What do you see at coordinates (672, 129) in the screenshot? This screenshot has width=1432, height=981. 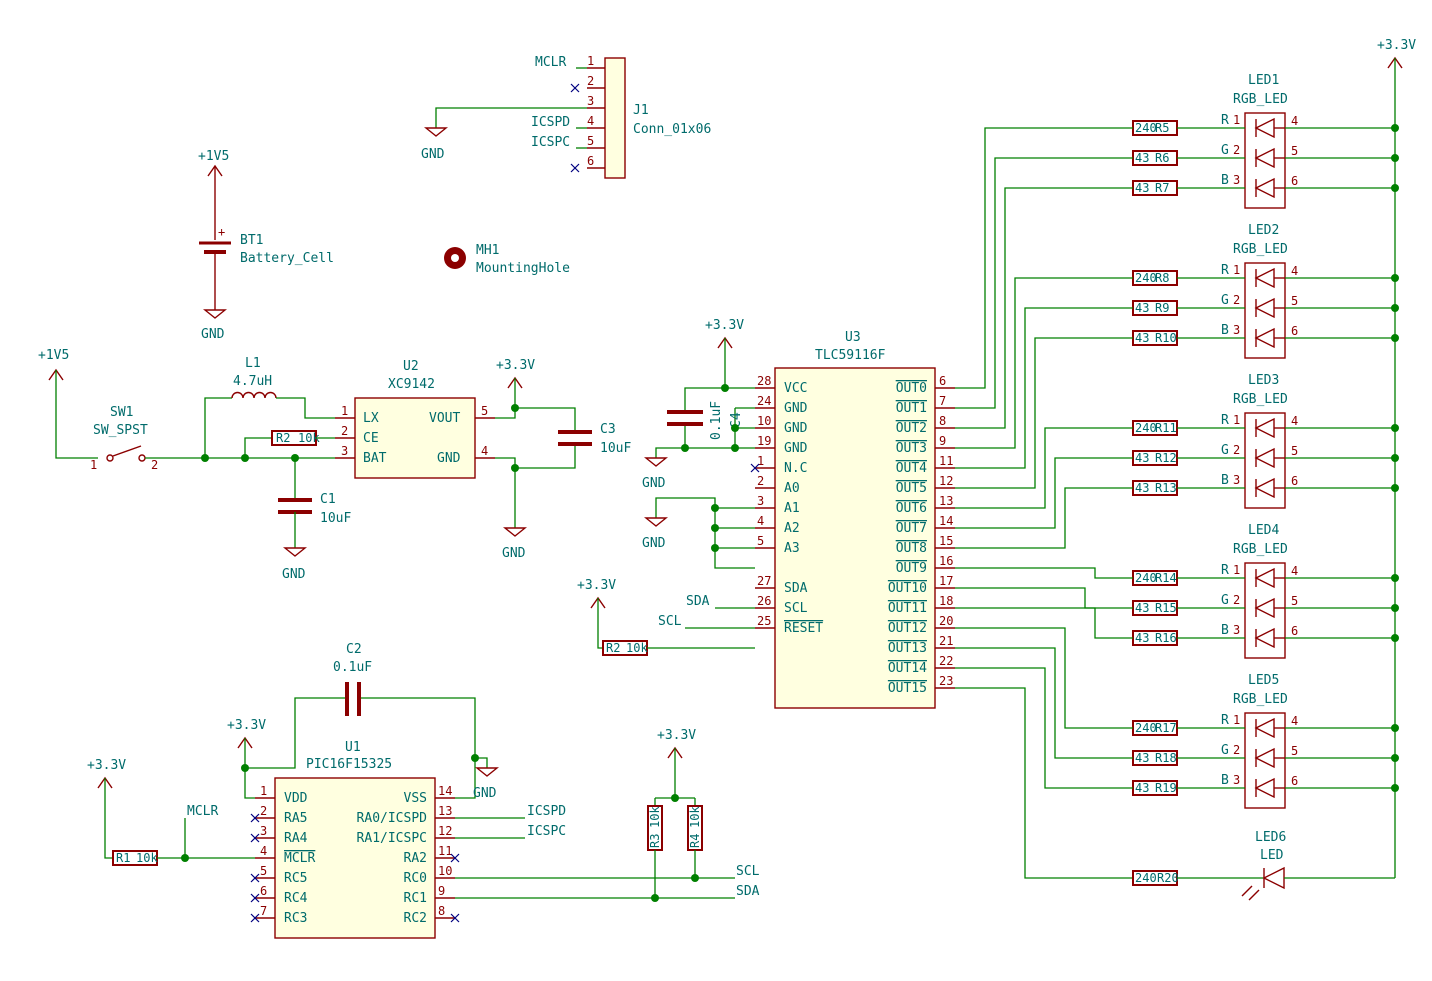 I see `j1-value: Conn_01x06` at bounding box center [672, 129].